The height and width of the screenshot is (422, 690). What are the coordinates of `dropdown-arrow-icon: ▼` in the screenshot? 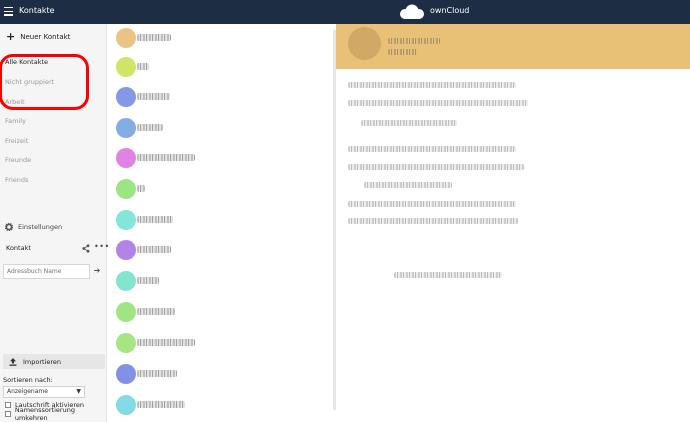 It's located at (78, 391).